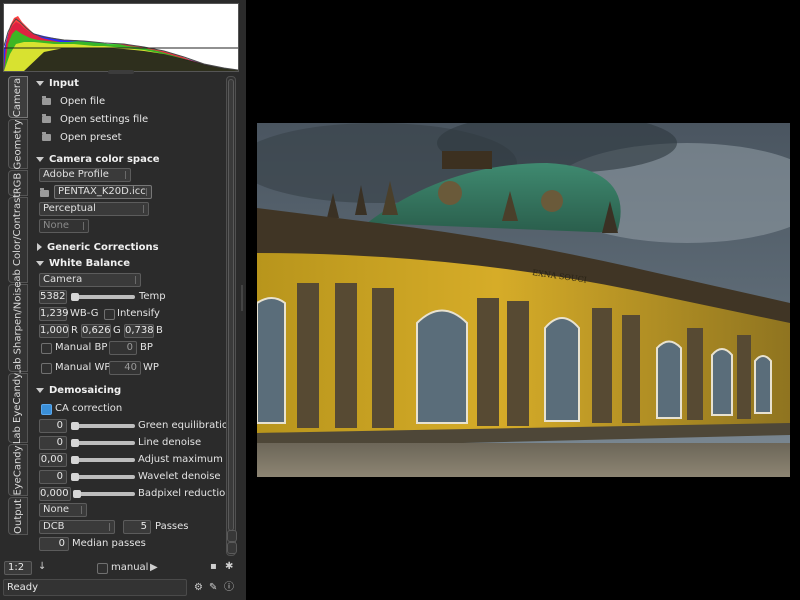 This screenshot has width=800, height=600. I want to click on section-camera-color-space: Camera color space, so click(95, 159).